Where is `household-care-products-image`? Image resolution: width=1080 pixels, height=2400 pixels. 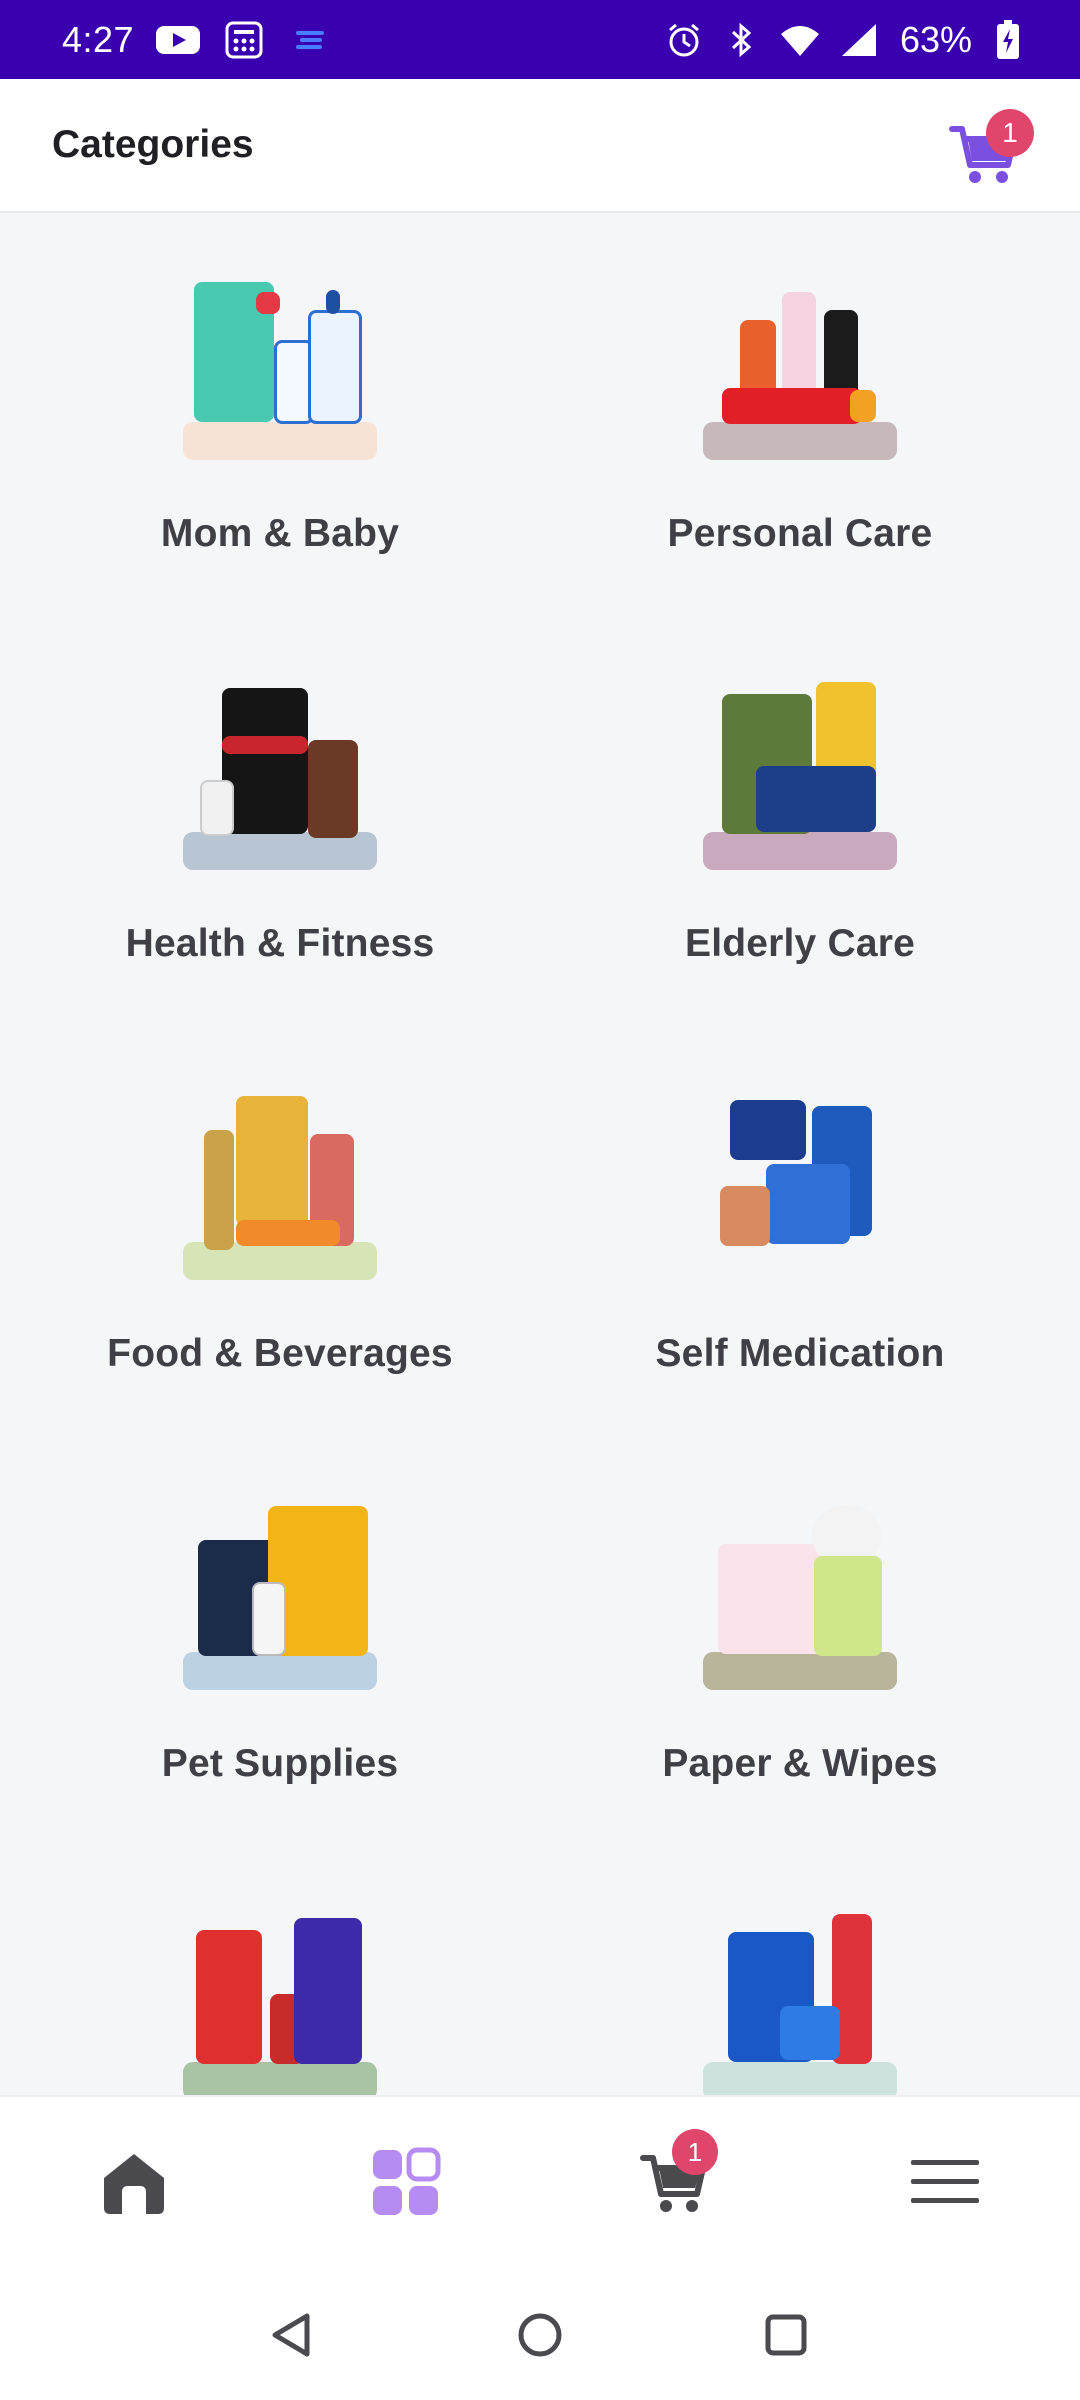
household-care-products-image is located at coordinates (280, 2002).